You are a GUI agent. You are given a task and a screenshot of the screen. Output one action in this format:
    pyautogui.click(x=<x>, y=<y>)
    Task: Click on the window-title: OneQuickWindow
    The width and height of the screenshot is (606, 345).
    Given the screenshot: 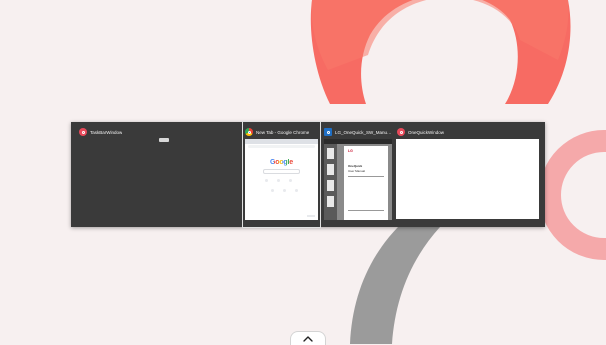 What is the action you would take?
    pyautogui.click(x=426, y=132)
    